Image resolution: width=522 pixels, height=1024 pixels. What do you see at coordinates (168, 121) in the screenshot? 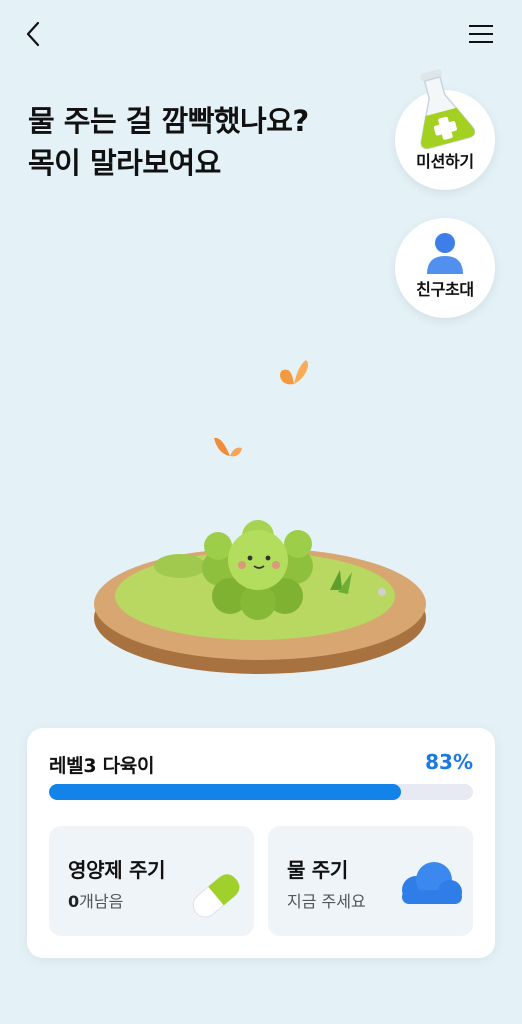
I see `title-line-1: 물 주는 걸 깜빡했나요?` at bounding box center [168, 121].